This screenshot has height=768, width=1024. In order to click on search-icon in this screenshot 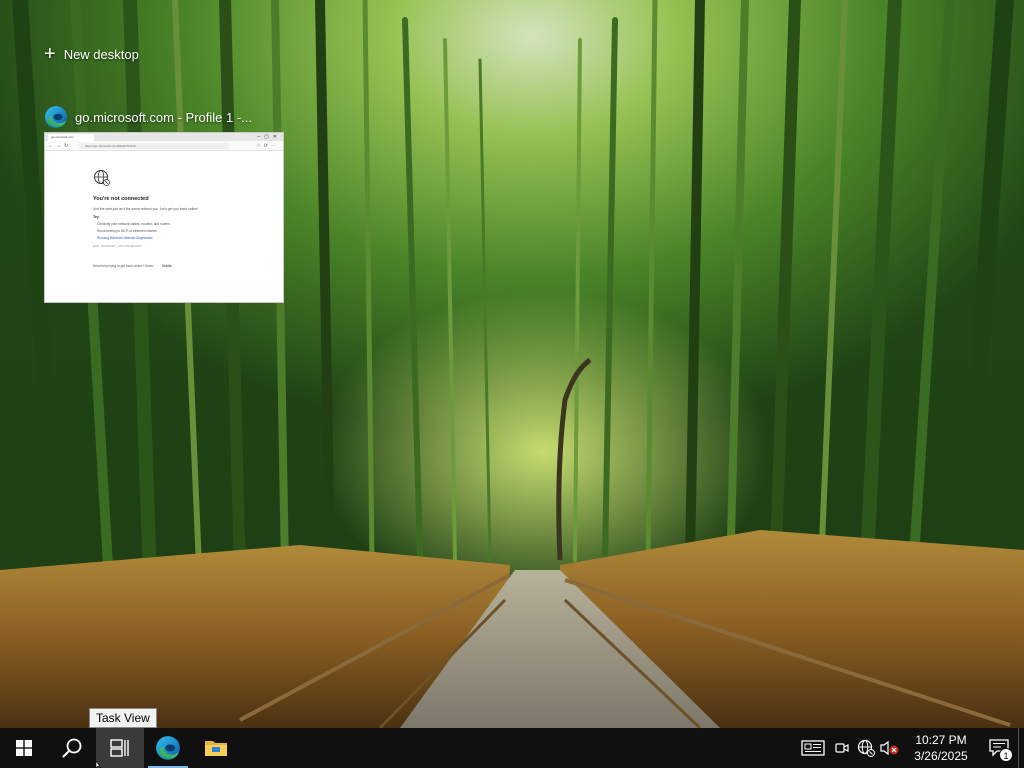, I will do `click(72, 748)`.